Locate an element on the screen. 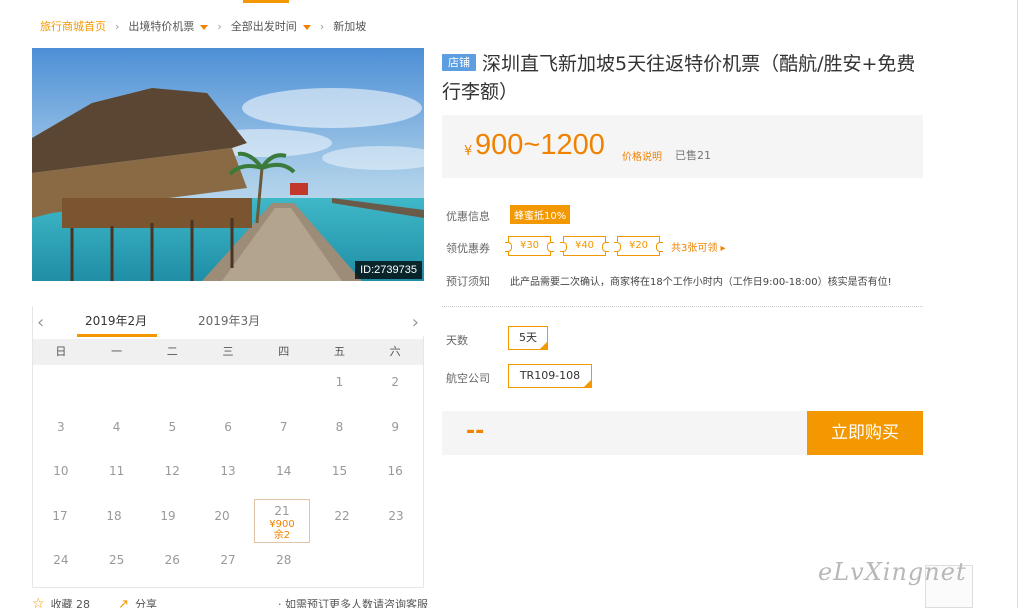 Image resolution: width=1024 pixels, height=608 pixels. calendar-day: 27 is located at coordinates (228, 560).